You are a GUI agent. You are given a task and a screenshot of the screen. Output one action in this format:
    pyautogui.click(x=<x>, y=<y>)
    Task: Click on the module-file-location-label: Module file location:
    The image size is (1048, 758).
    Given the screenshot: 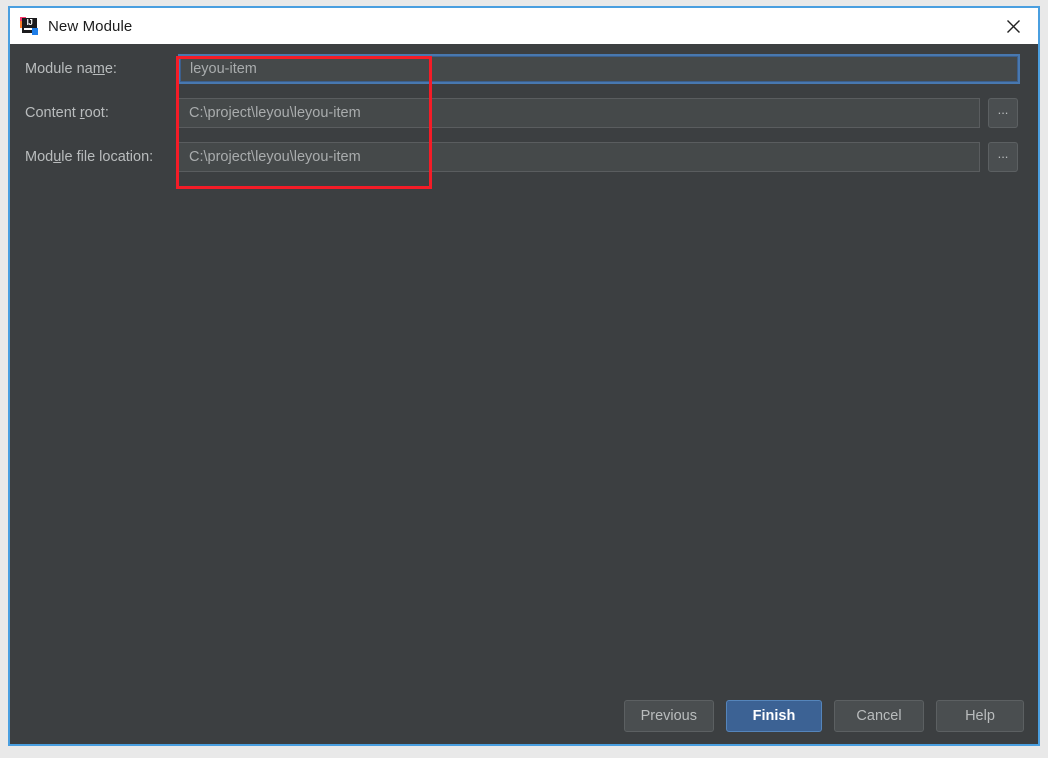 What is the action you would take?
    pyautogui.click(x=89, y=157)
    